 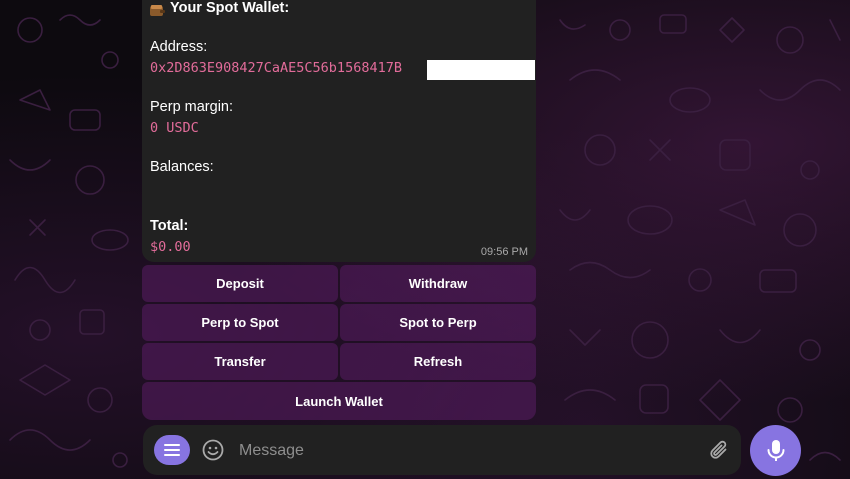 I want to click on attach-button, so click(x=719, y=450).